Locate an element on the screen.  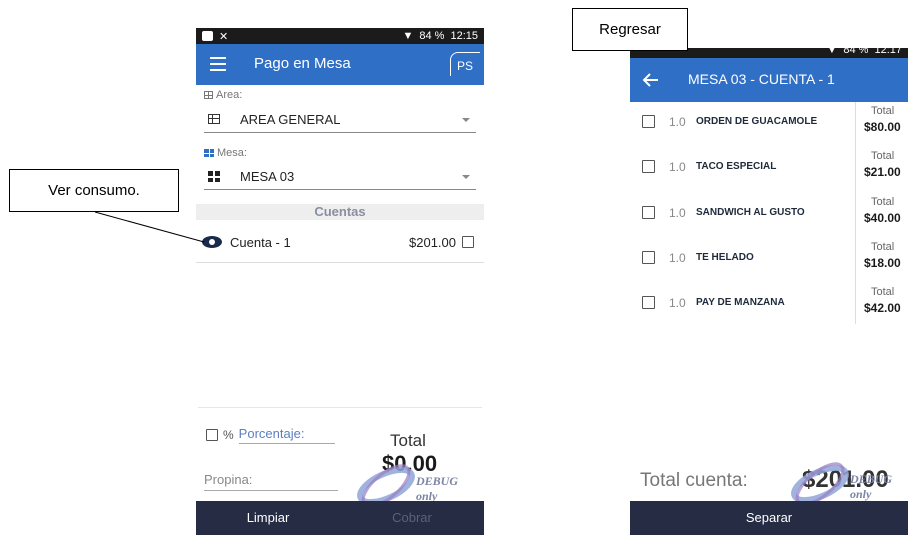
callout-pointer-lines is located at coordinates (149, 227).